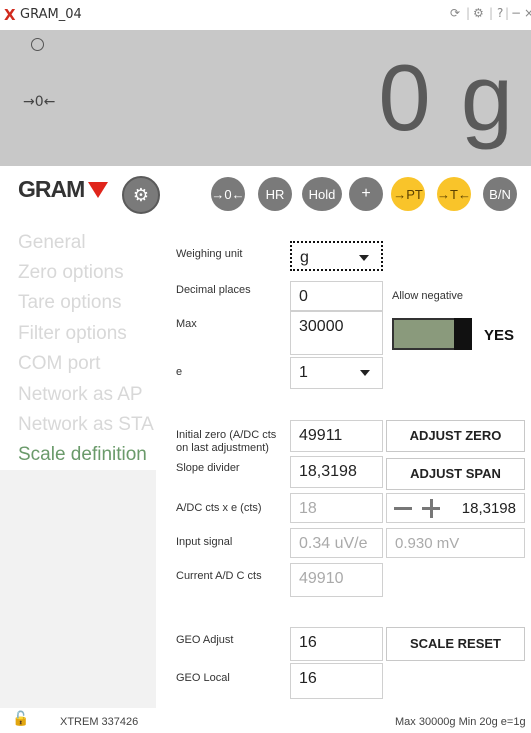  I want to click on scale-capacity-info: Max 30000g Min 20g e=1g, so click(460, 722).